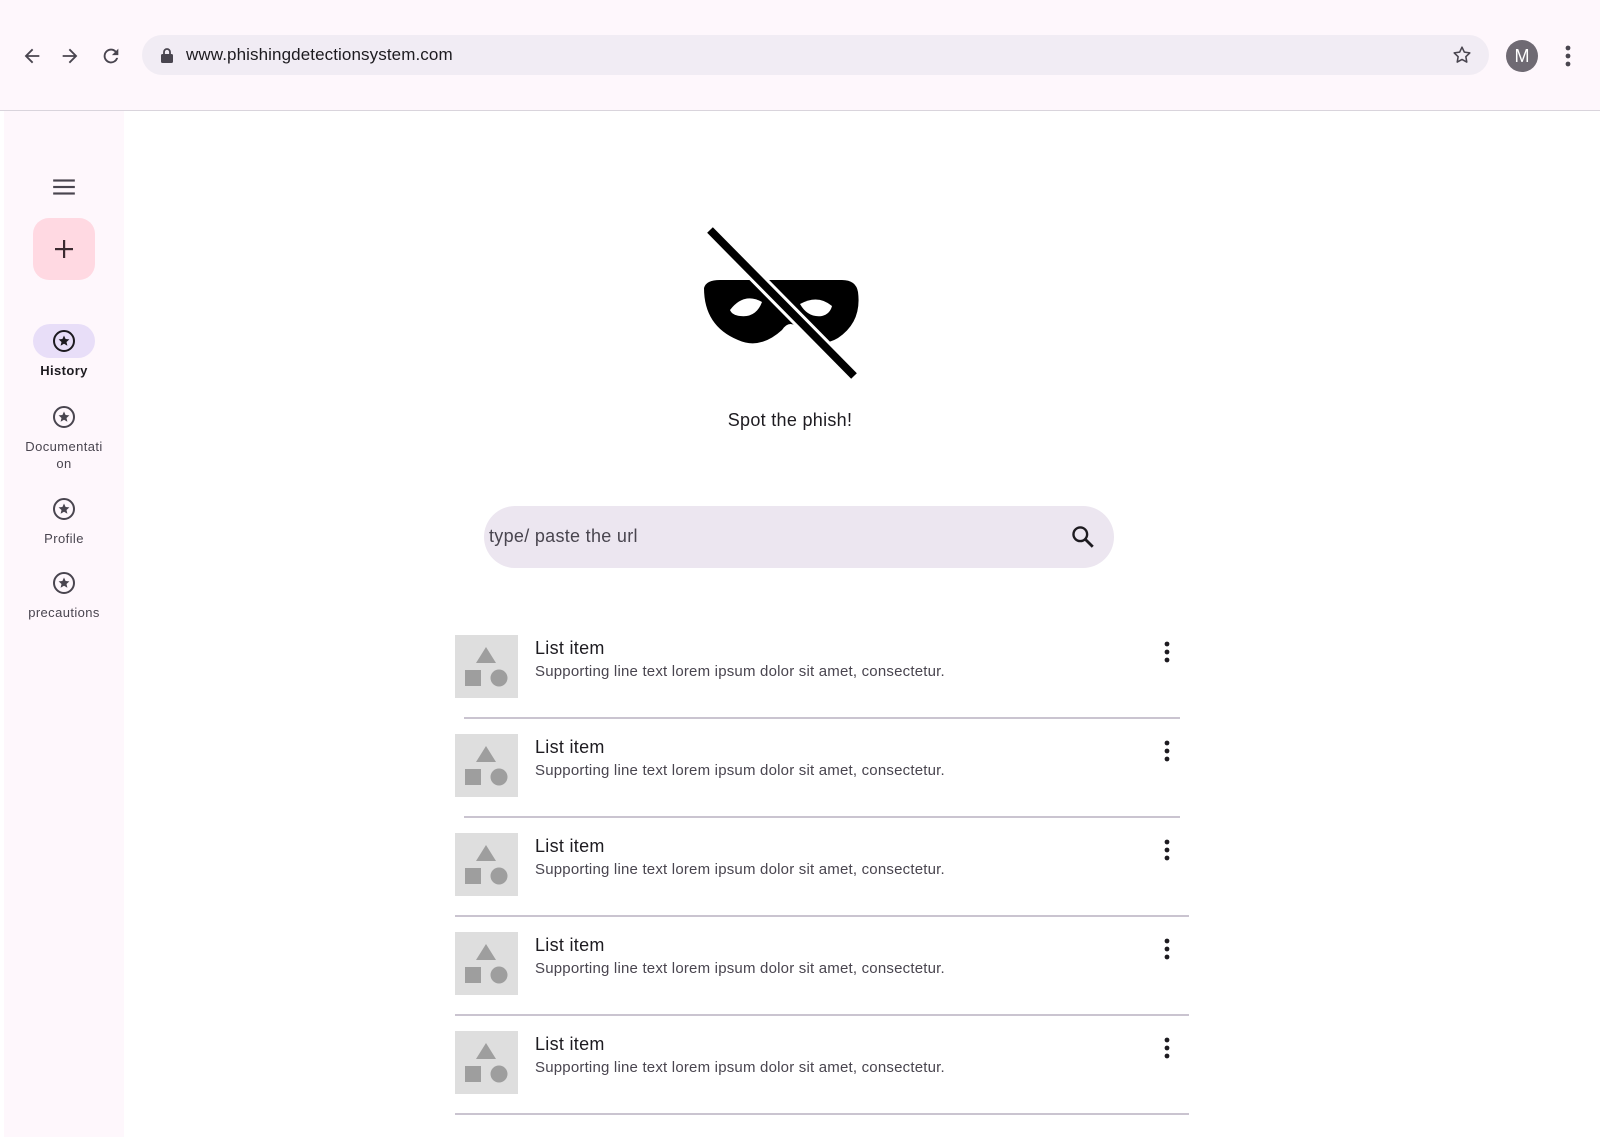 The height and width of the screenshot is (1137, 1600). I want to click on bookmark-star-icon, so click(1462, 55).